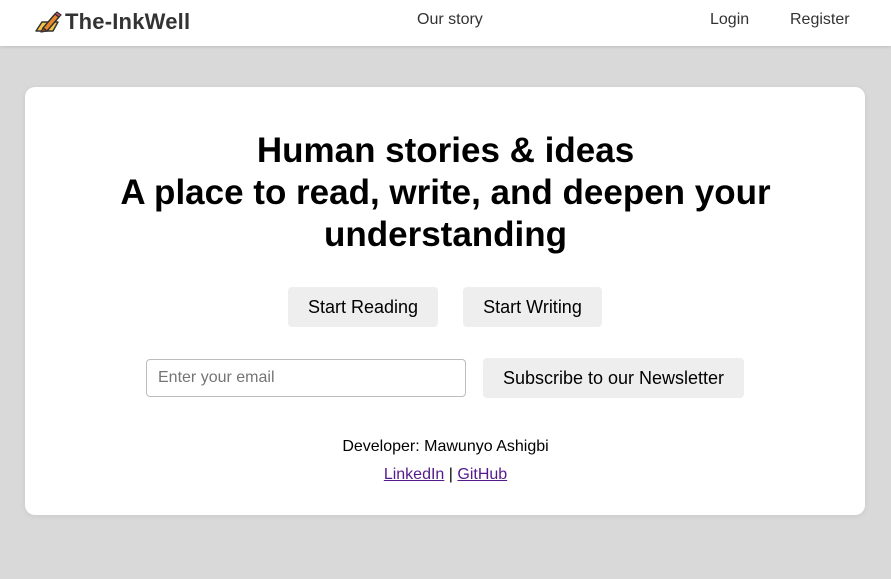 This screenshot has width=891, height=579. I want to click on linkedin-link: LinkedIn, so click(414, 474).